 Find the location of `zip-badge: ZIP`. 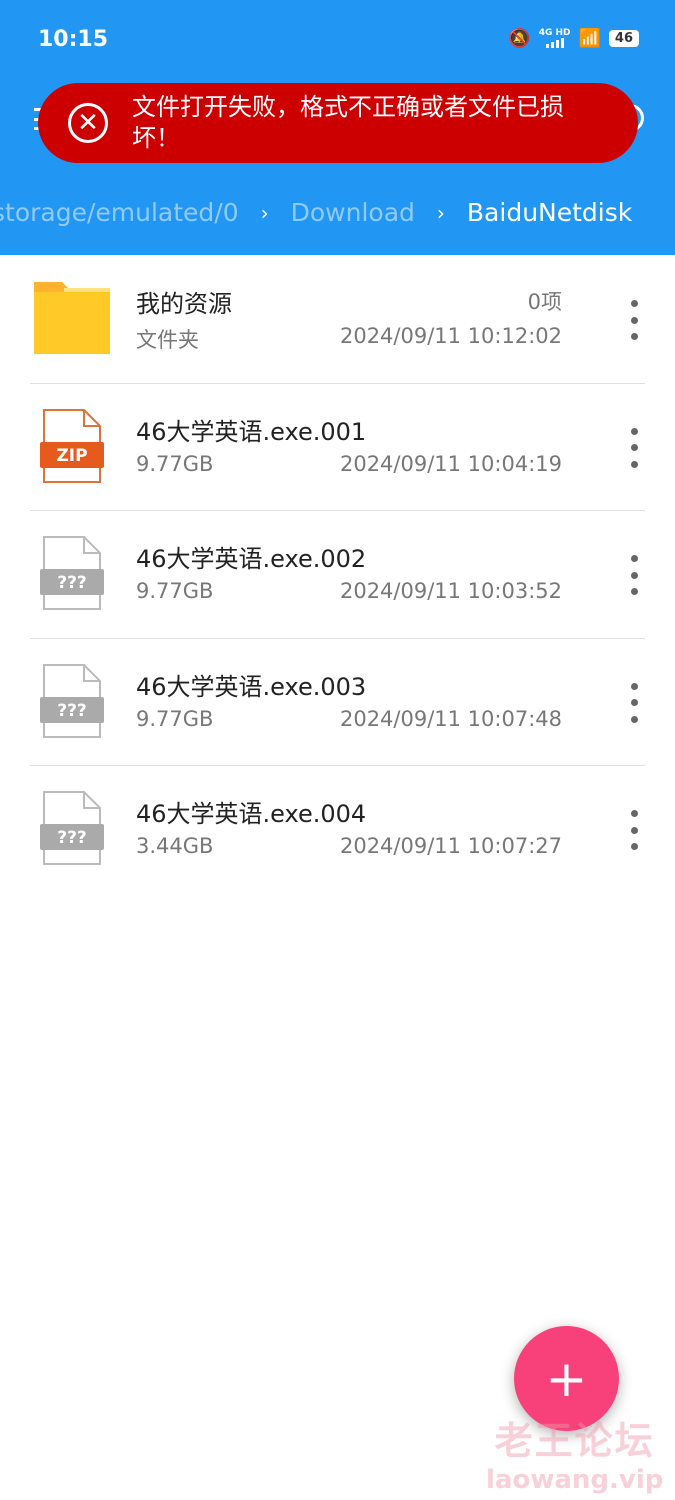

zip-badge: ZIP is located at coordinates (71, 456).